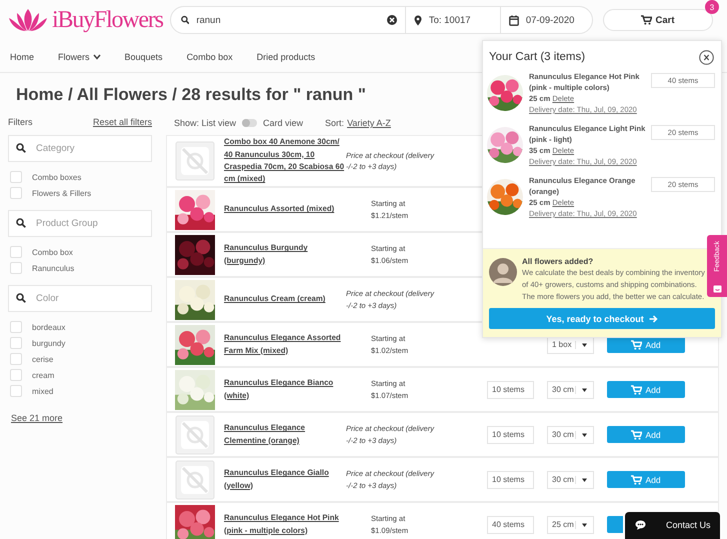  What do you see at coordinates (555, 20) in the screenshot?
I see `date-field: 07-09-2020` at bounding box center [555, 20].